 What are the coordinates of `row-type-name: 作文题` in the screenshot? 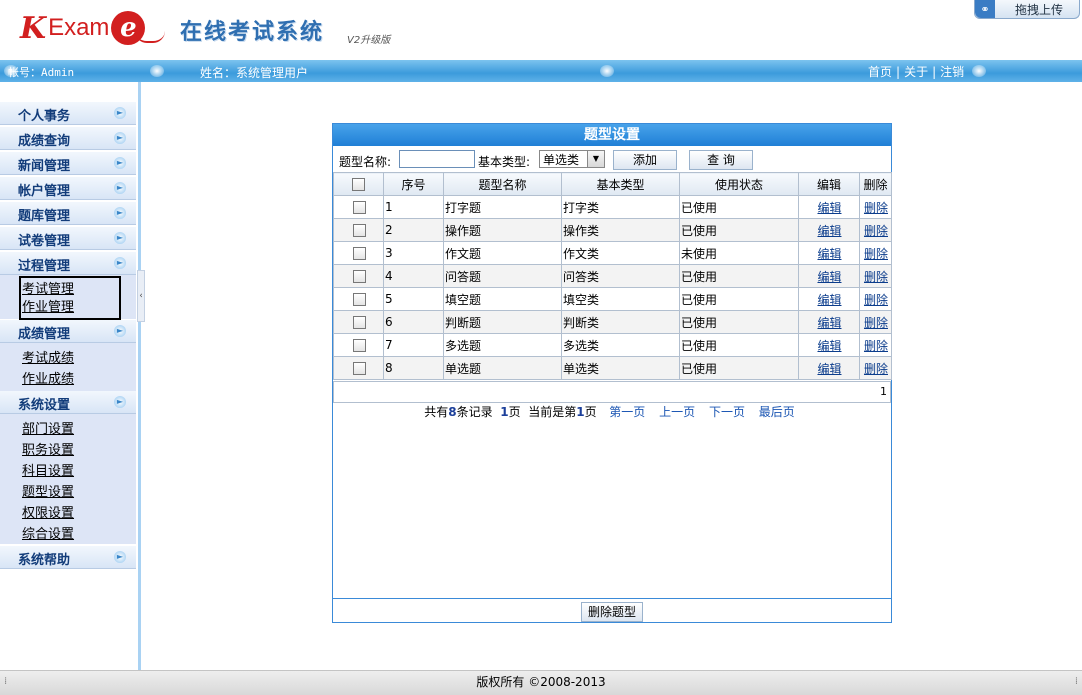 It's located at (502, 253).